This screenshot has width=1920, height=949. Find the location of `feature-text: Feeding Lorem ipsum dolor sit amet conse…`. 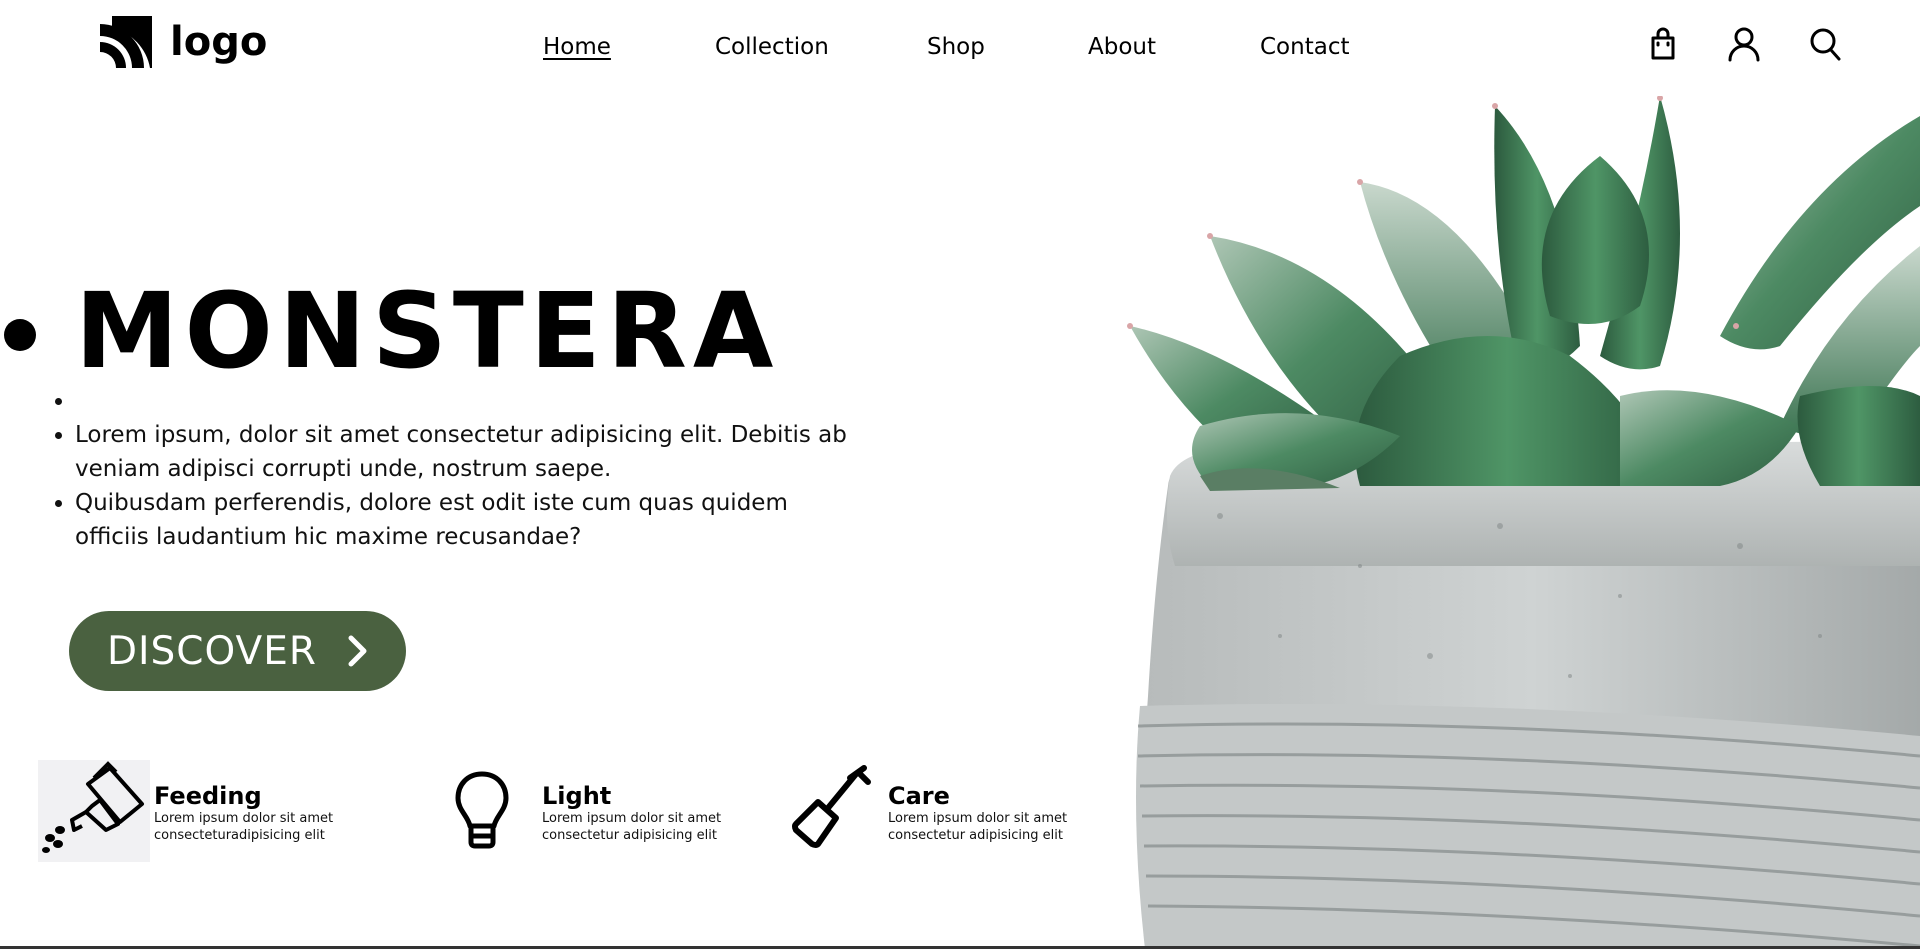

feature-text: Feeding Lorem ipsum dolor sit amet conse… is located at coordinates (254, 802).